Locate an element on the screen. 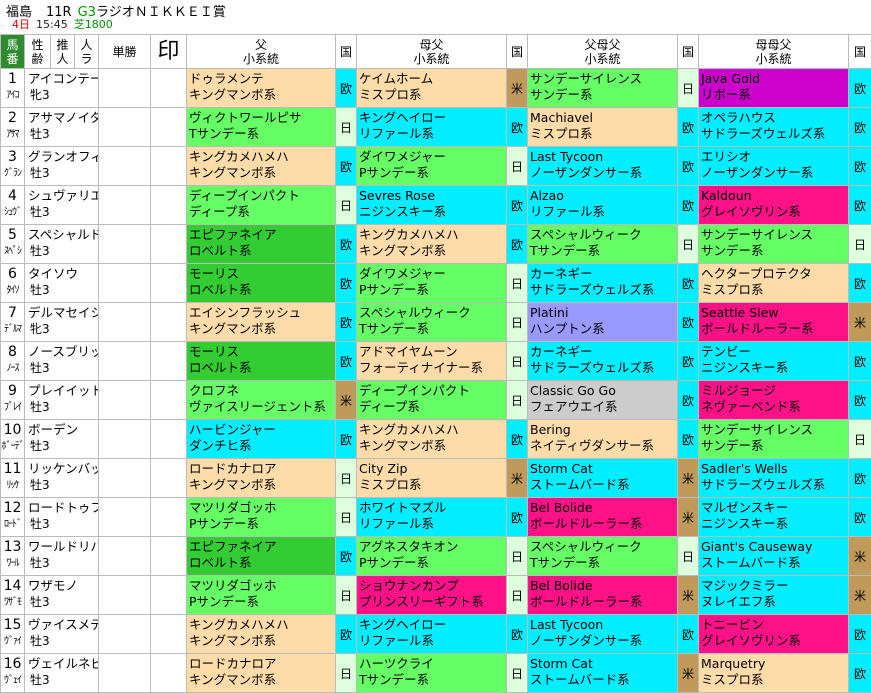 The image size is (871, 693). horse-name-cell: アイコンテーラー 牝3 is located at coordinates (62, 88).